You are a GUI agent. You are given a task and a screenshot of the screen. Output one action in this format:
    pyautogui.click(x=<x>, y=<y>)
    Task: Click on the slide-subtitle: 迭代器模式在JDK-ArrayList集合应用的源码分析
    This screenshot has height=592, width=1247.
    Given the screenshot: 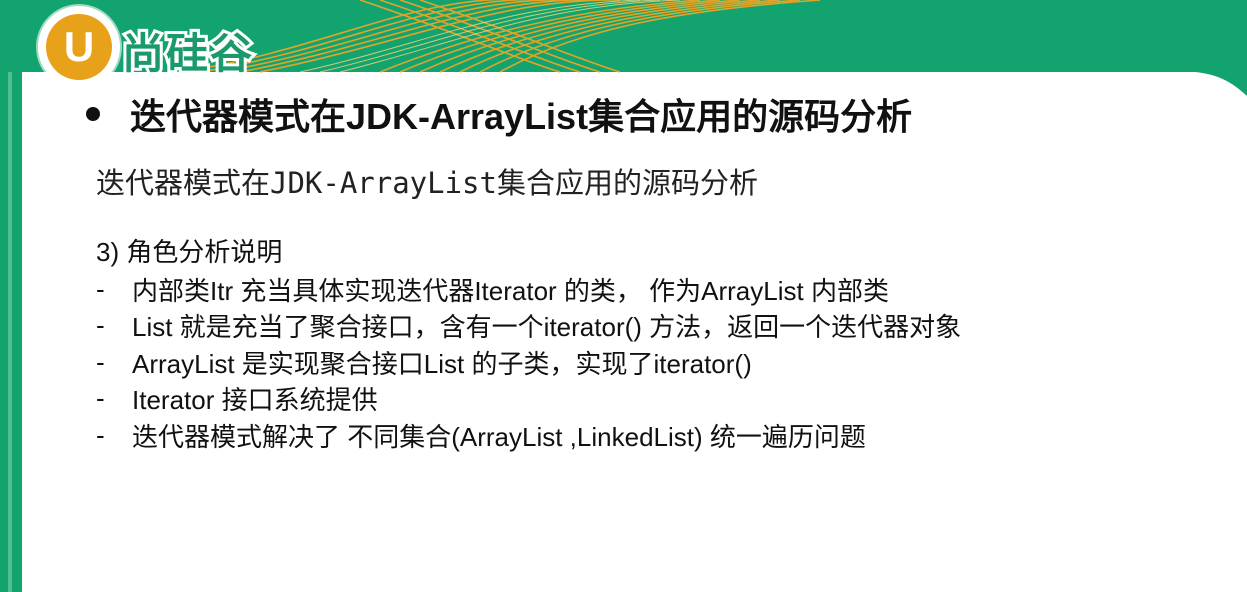 What is the action you would take?
    pyautogui.click(x=427, y=183)
    